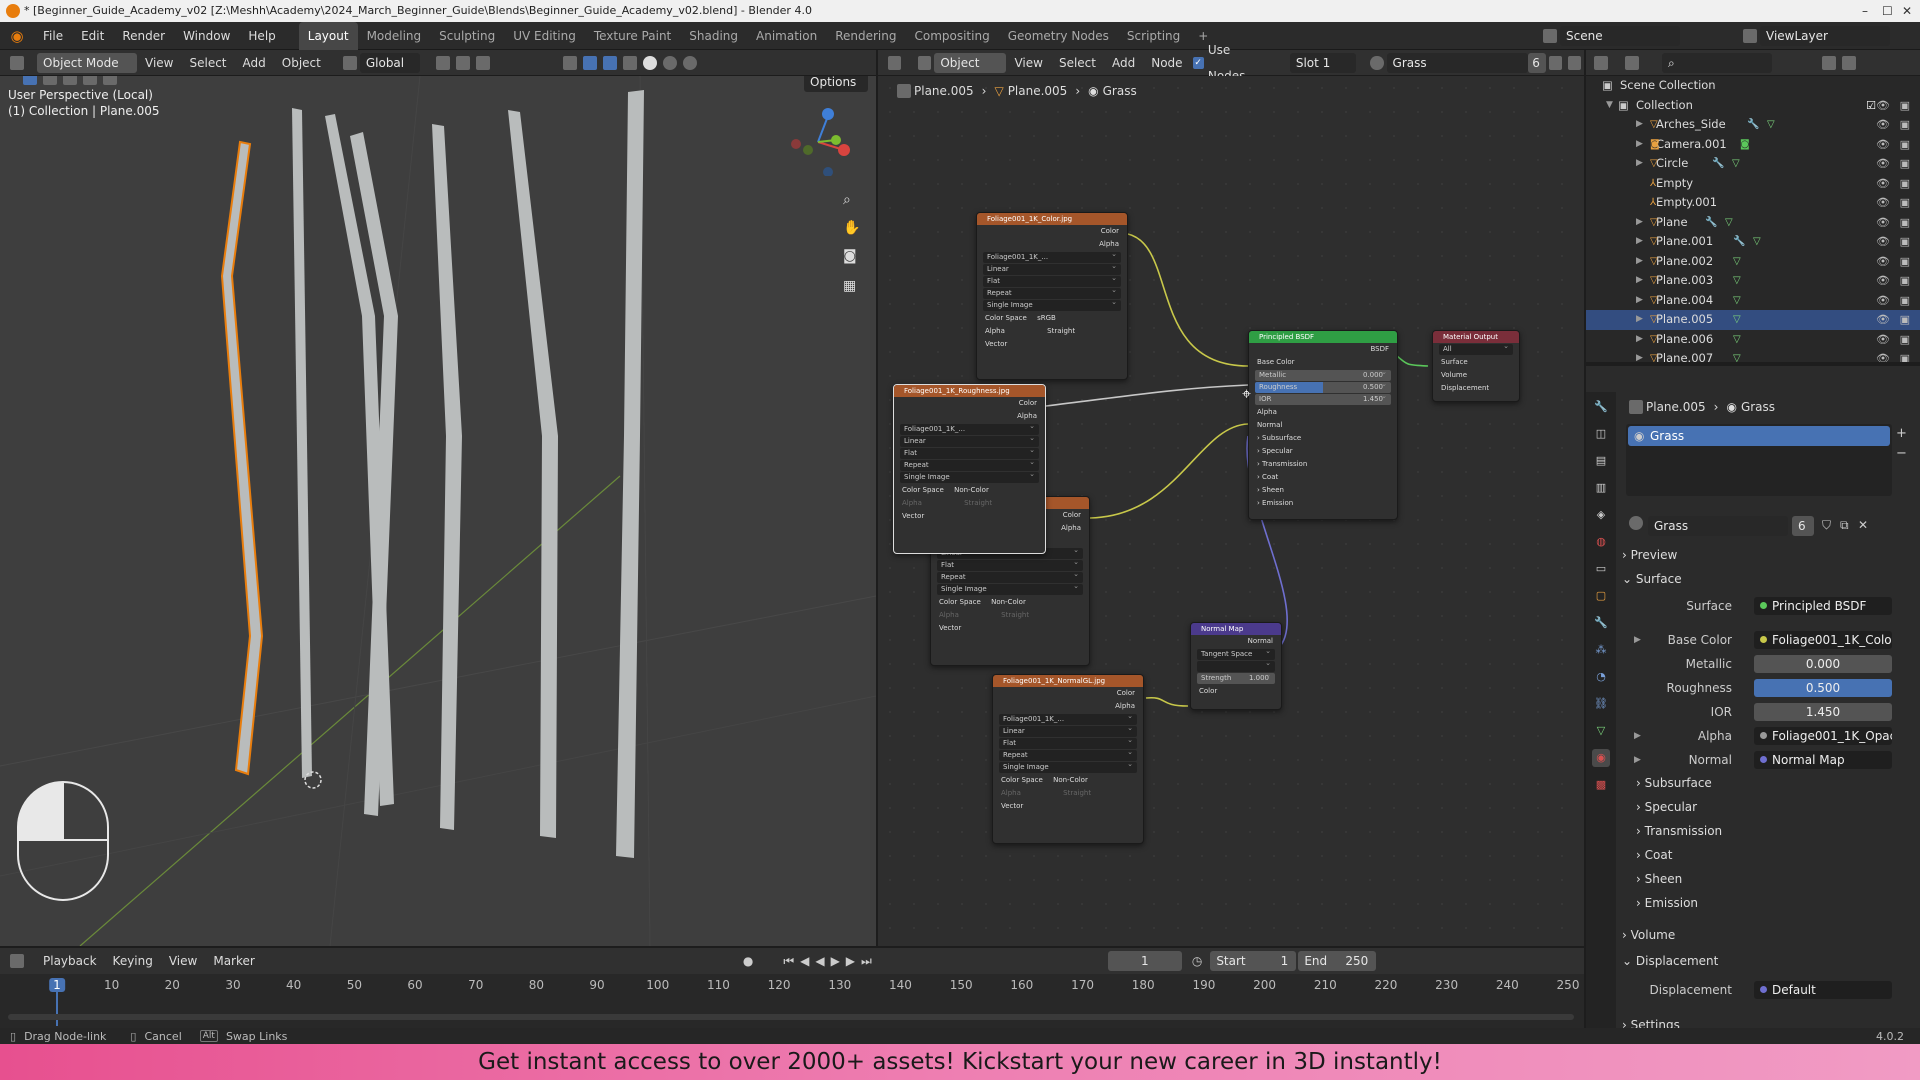  What do you see at coordinates (159, 63) in the screenshot?
I see `viewport-menu-view: View` at bounding box center [159, 63].